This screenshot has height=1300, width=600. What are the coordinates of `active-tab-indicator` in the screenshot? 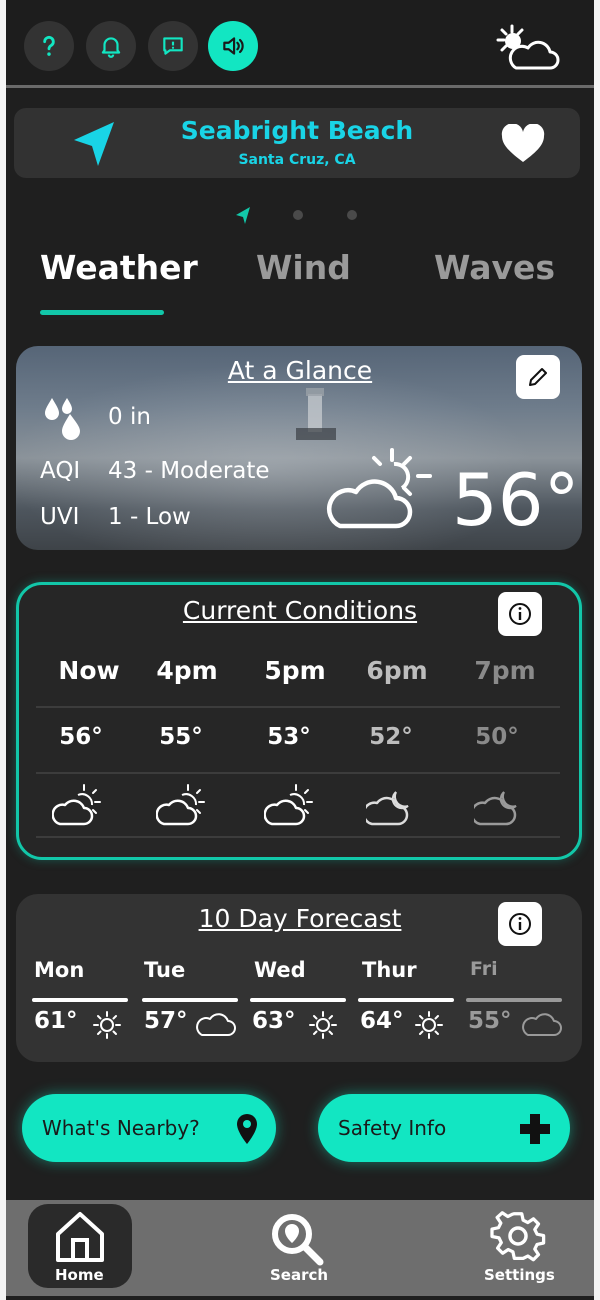 It's located at (102, 312).